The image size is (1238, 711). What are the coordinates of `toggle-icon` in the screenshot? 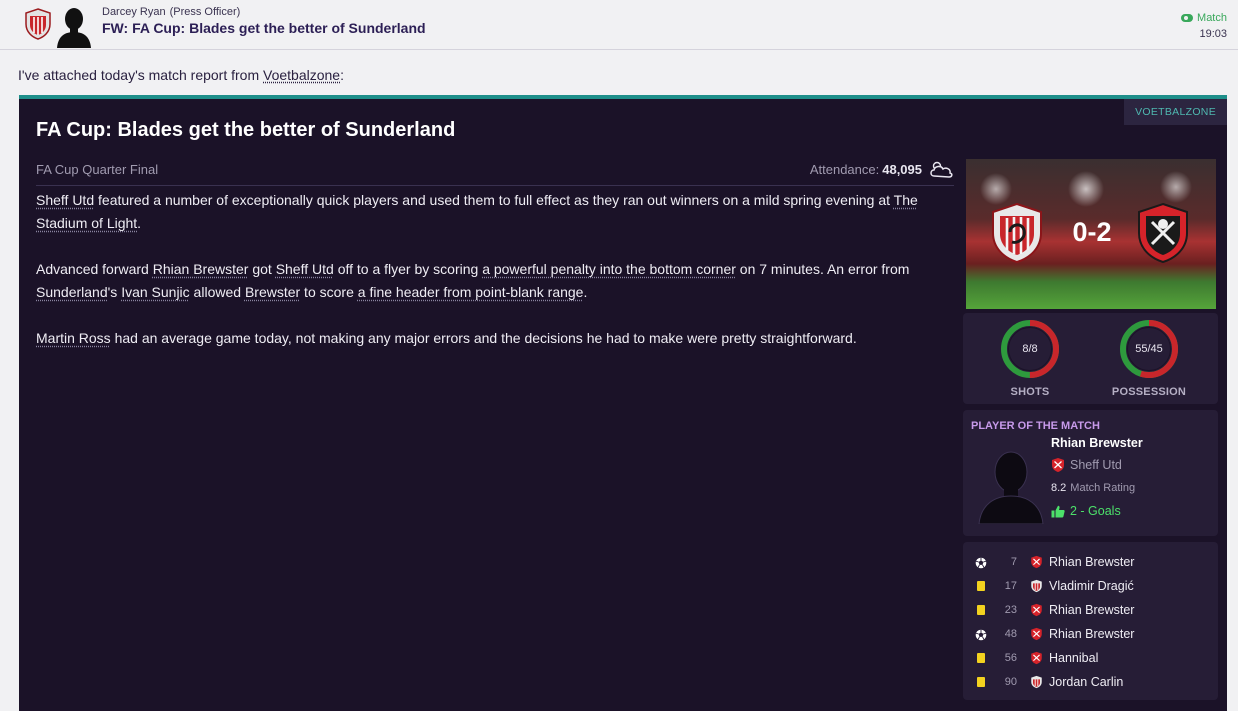 It's located at (1187, 18).